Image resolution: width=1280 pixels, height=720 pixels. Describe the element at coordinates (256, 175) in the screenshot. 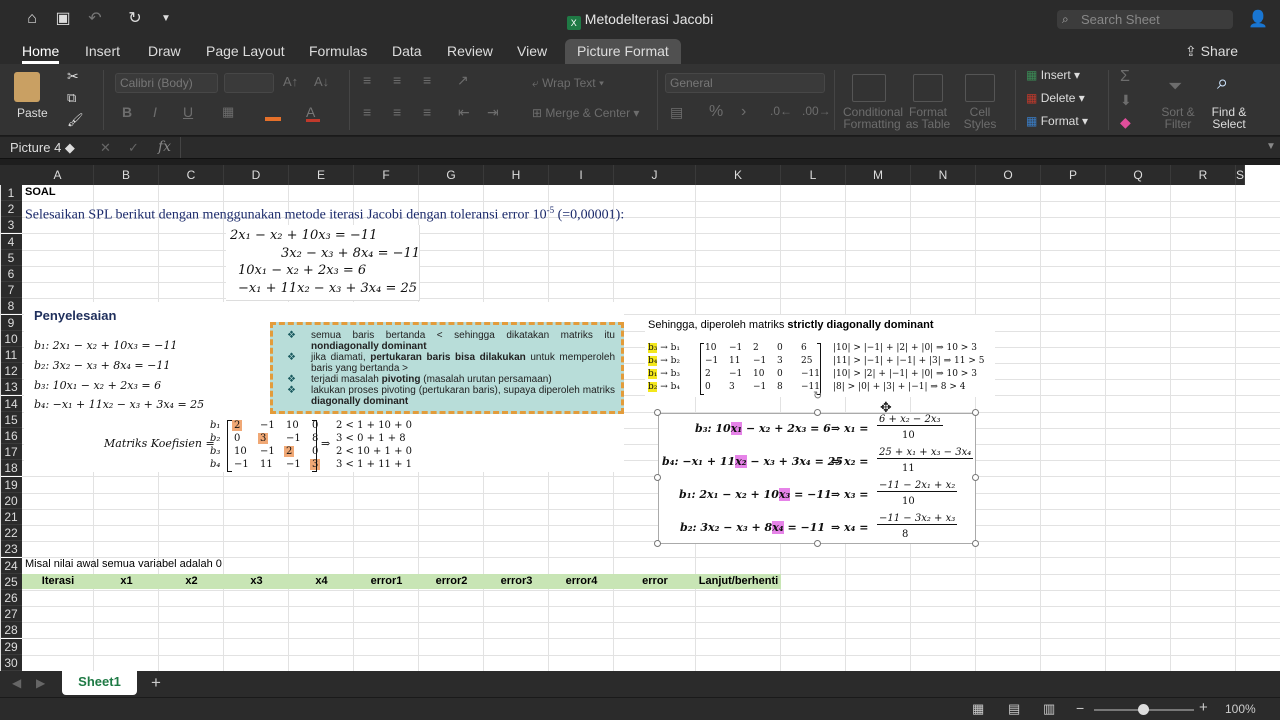

I see `column-header-d: D` at that location.